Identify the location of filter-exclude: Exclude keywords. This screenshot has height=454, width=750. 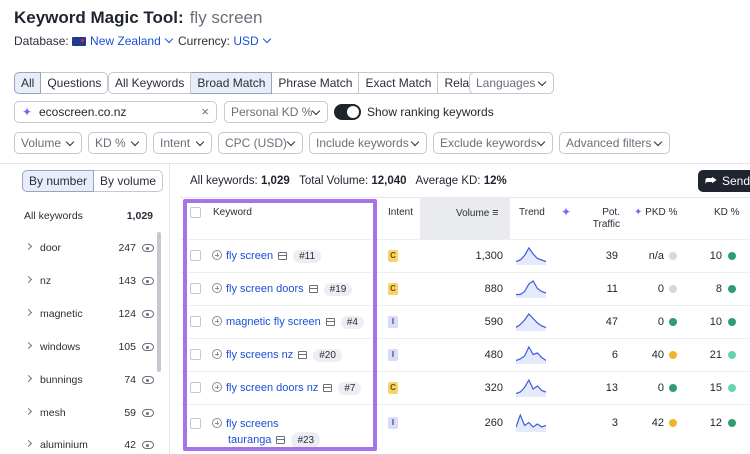
(493, 143).